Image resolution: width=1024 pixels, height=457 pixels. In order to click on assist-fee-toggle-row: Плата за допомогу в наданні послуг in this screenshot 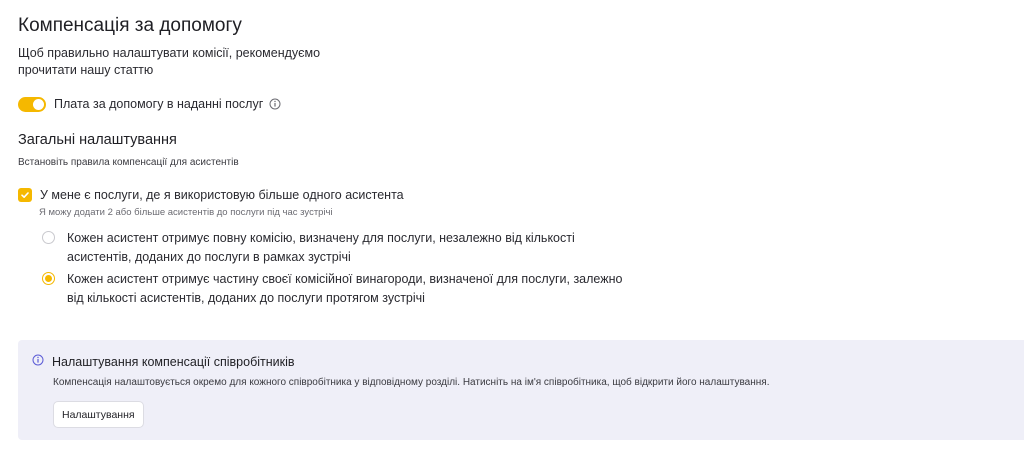, I will do `click(149, 104)`.